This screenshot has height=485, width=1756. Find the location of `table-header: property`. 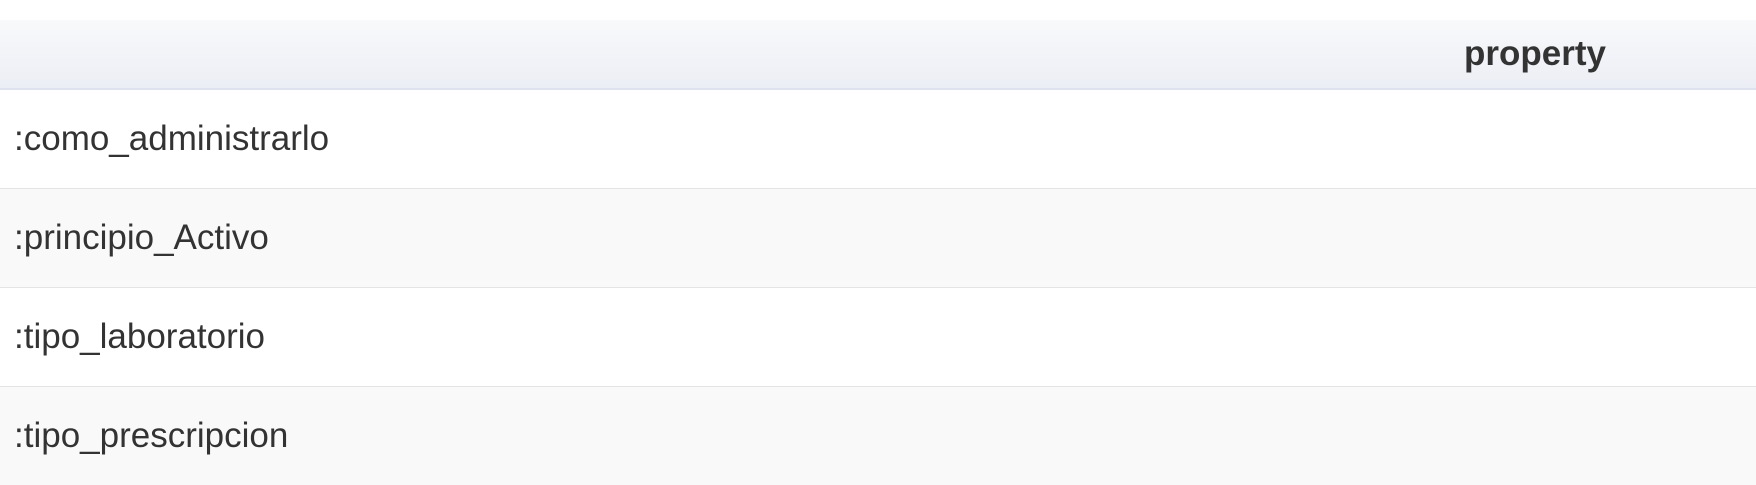

table-header: property is located at coordinates (878, 54).